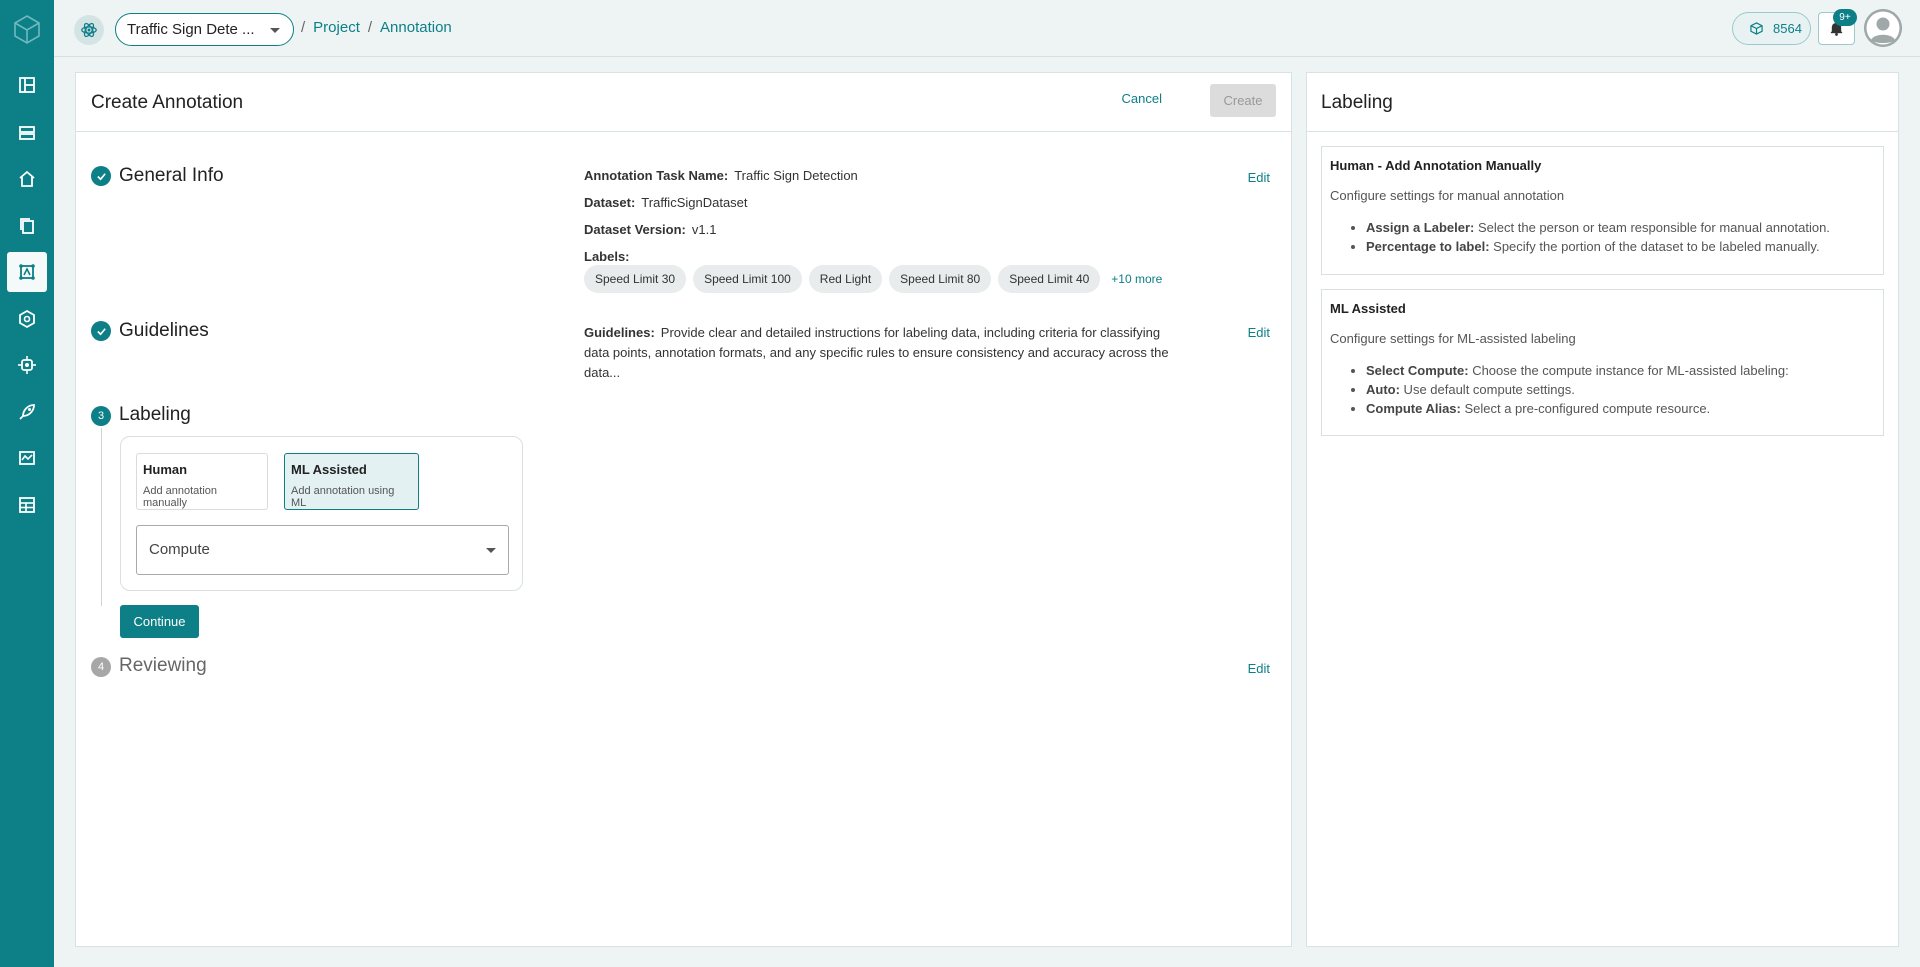 Image resolution: width=1920 pixels, height=967 pixels. I want to click on table-icon, so click(27, 505).